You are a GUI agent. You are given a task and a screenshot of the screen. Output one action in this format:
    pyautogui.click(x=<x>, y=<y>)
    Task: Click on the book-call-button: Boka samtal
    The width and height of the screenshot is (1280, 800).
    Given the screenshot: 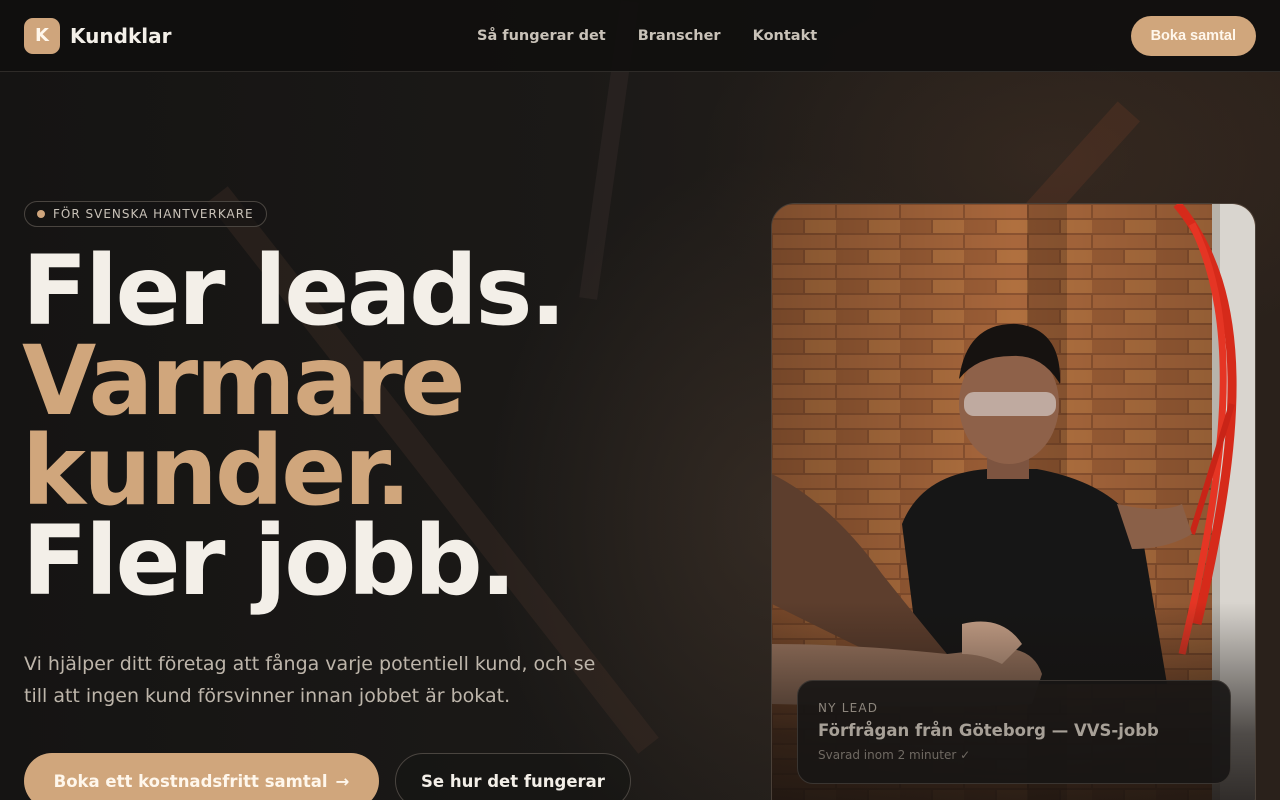 What is the action you would take?
    pyautogui.click(x=1193, y=36)
    